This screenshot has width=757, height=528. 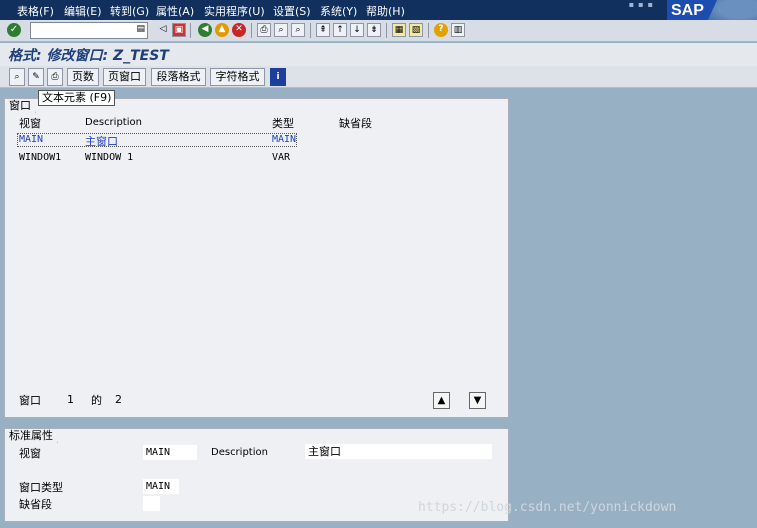 I want to click on row-description: WINDOW 1, so click(x=109, y=157).